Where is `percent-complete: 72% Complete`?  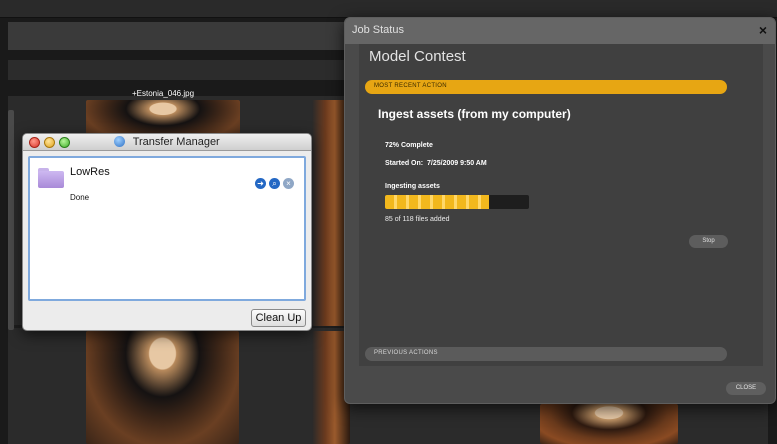
percent-complete: 72% Complete is located at coordinates (409, 145).